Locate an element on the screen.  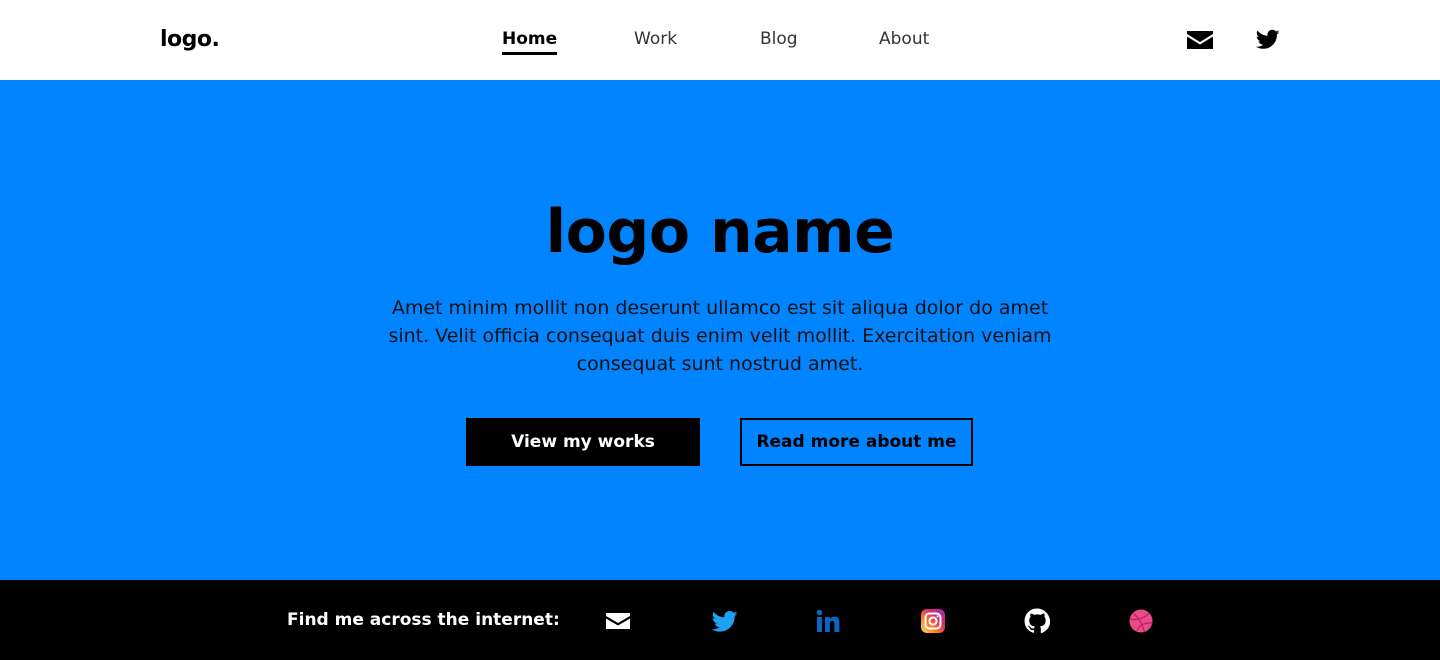
hero-title: logo name is located at coordinates (720, 232).